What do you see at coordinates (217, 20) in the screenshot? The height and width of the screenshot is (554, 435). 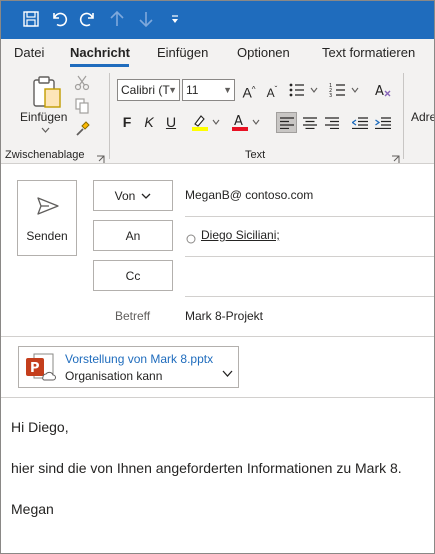 I see `title-bar` at bounding box center [217, 20].